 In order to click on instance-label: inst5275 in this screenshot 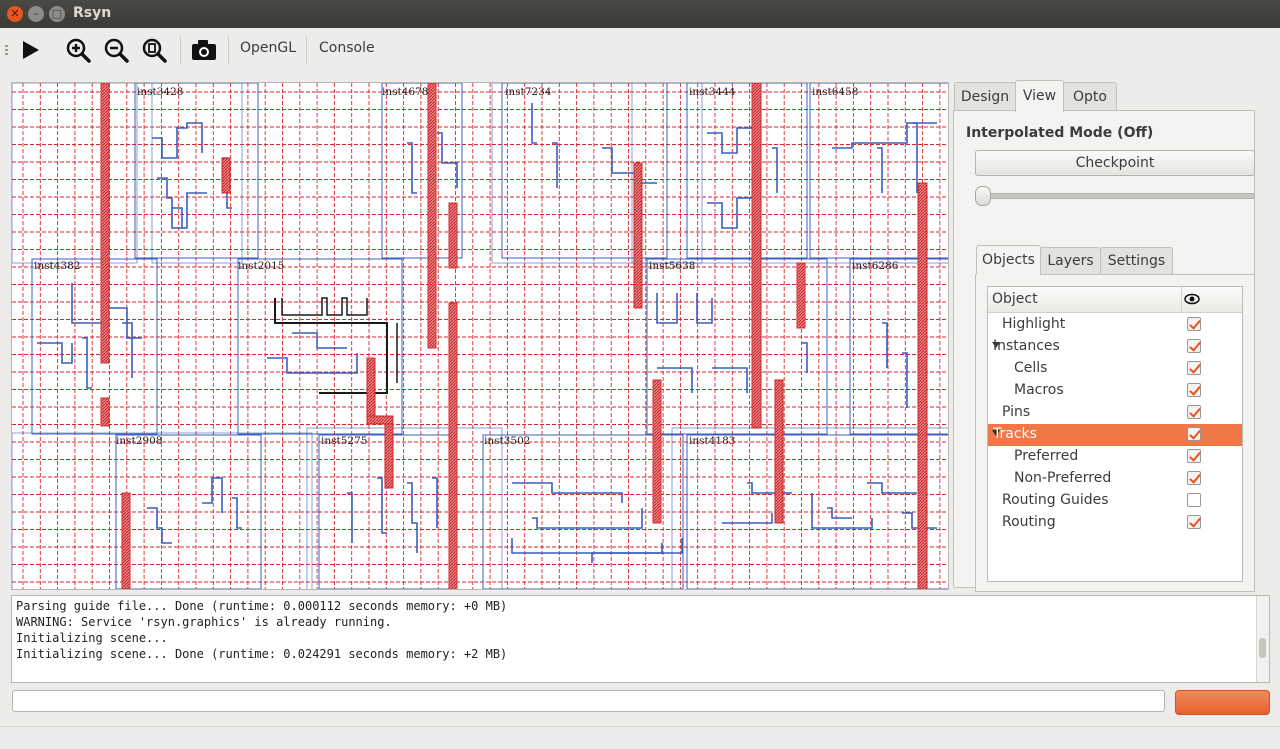, I will do `click(344, 441)`.